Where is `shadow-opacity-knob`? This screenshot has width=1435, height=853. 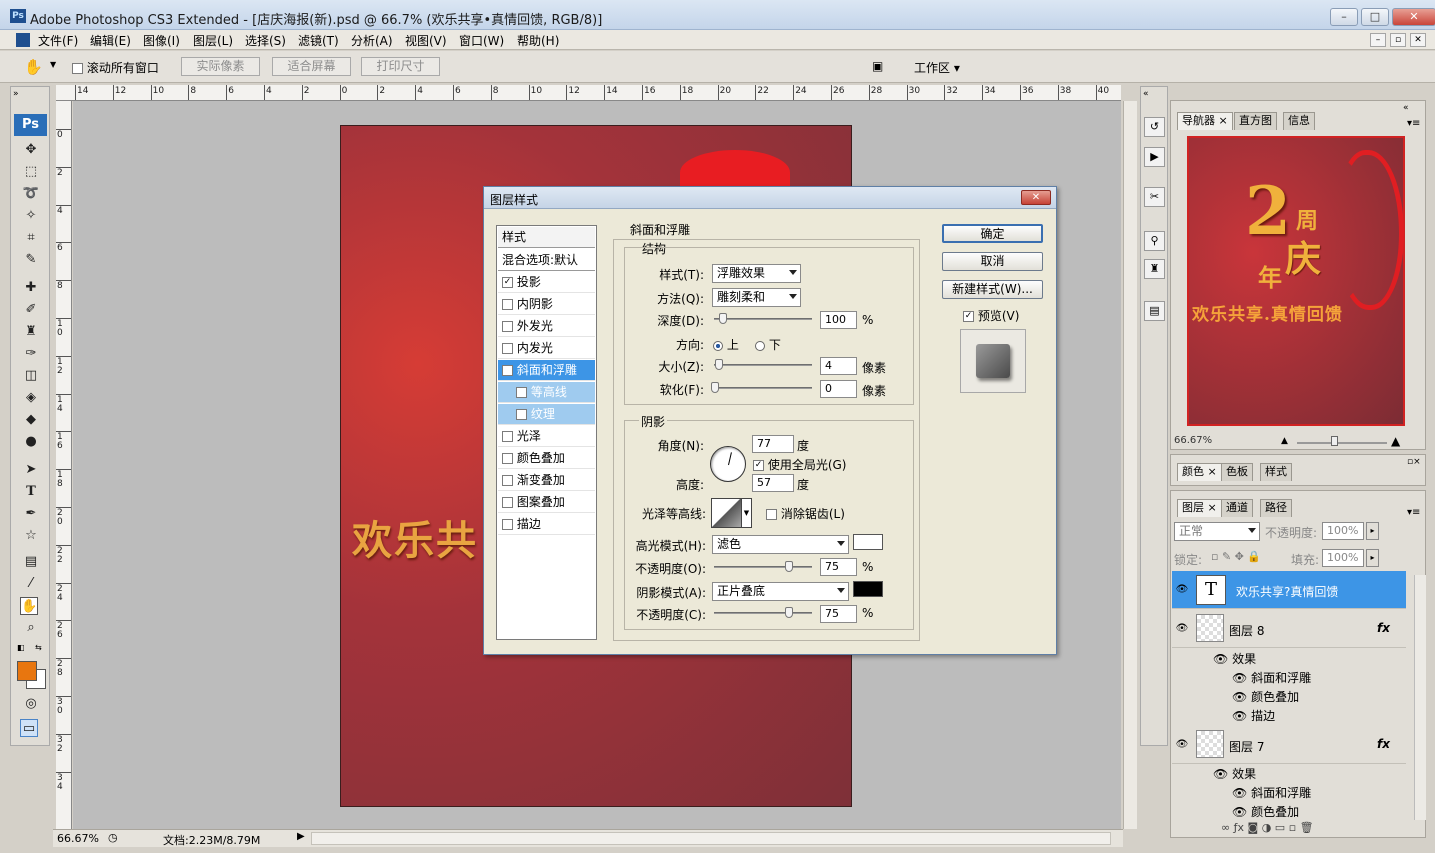
shadow-opacity-knob is located at coordinates (789, 612).